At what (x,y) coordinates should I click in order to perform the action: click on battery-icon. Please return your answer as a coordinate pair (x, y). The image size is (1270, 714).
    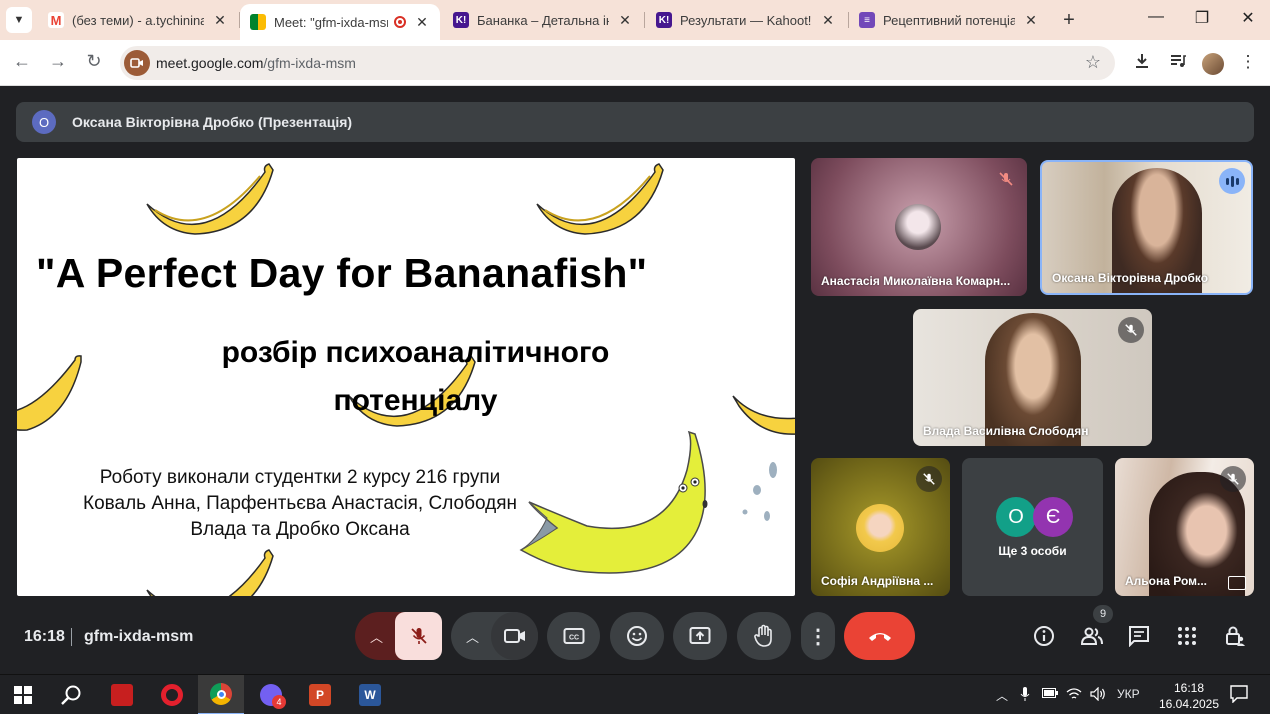
    Looking at the image, I should click on (1050, 694).